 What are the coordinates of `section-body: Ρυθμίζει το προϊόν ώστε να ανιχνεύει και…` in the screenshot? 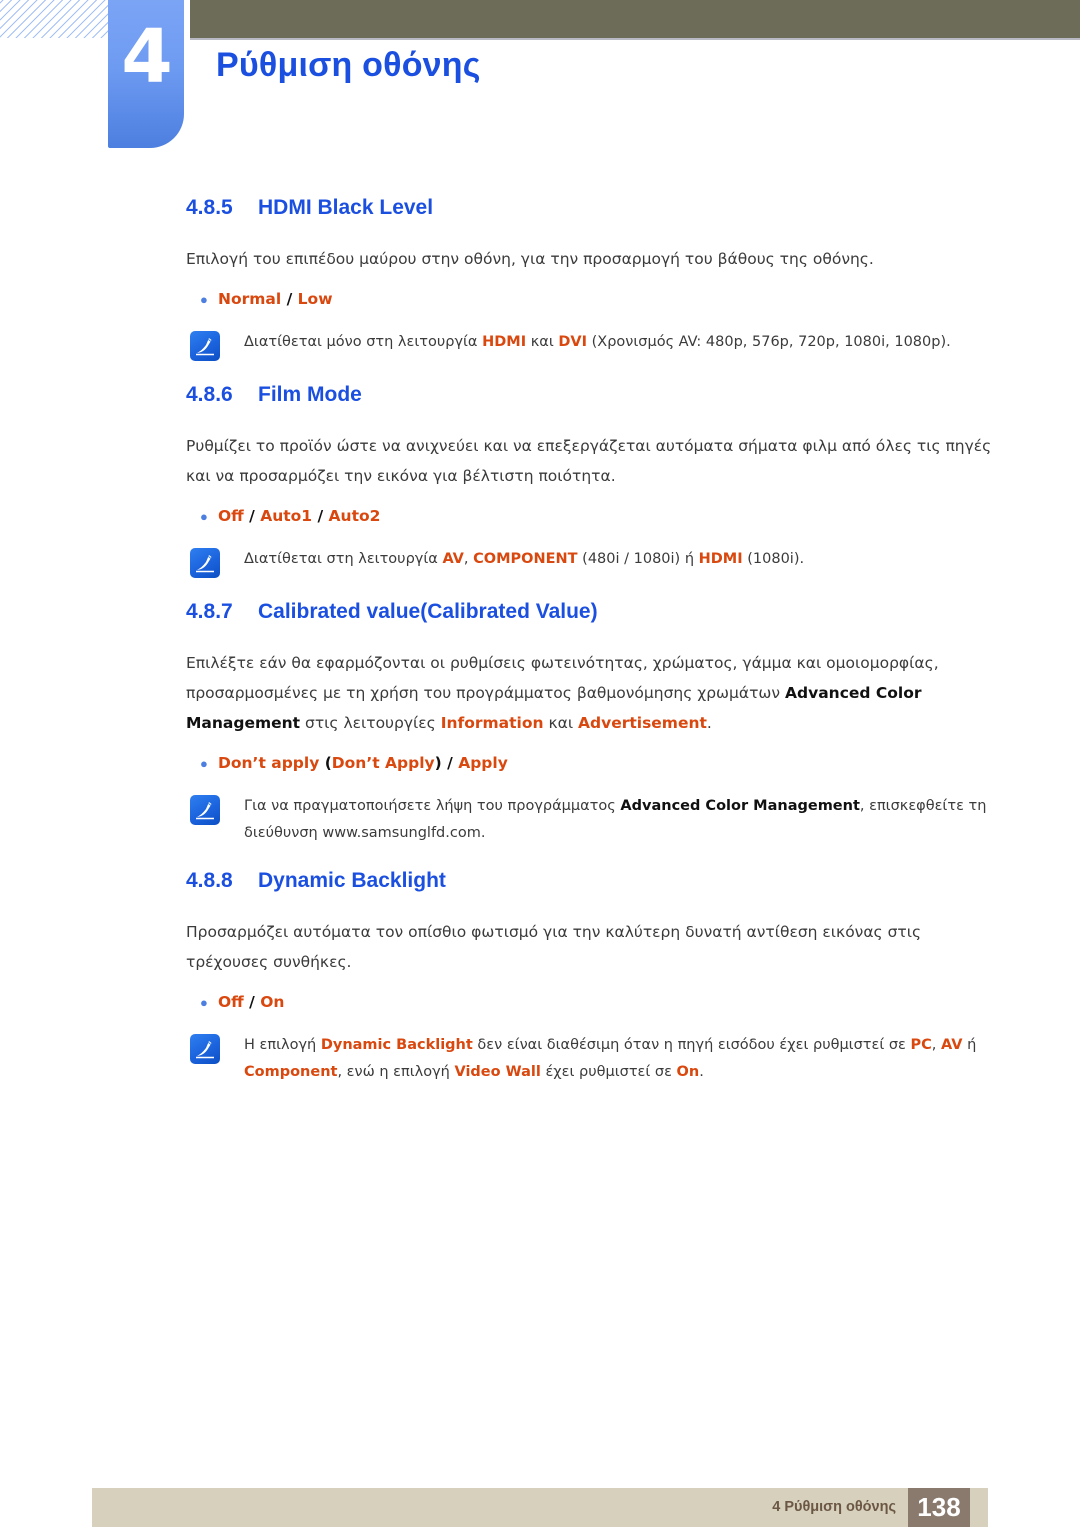 It's located at (589, 461).